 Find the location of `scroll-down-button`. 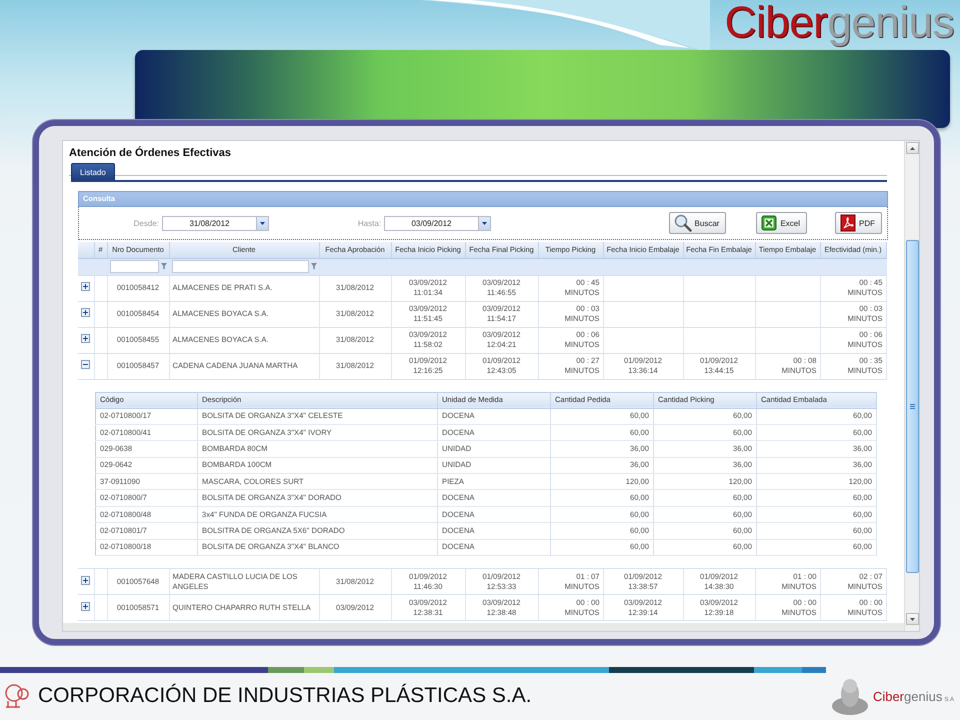

scroll-down-button is located at coordinates (912, 619).